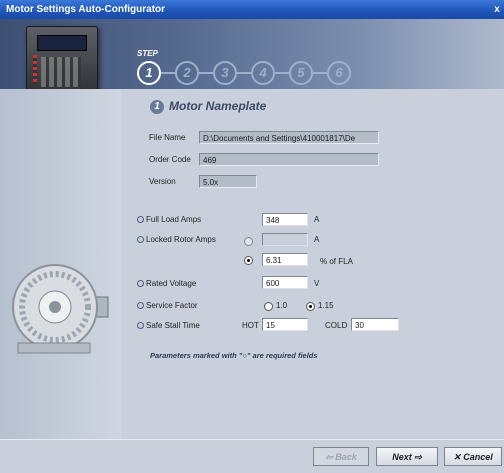 The width and height of the screenshot is (504, 473). Describe the element at coordinates (228, 181) in the screenshot. I see `version-field: 5.0x` at that location.